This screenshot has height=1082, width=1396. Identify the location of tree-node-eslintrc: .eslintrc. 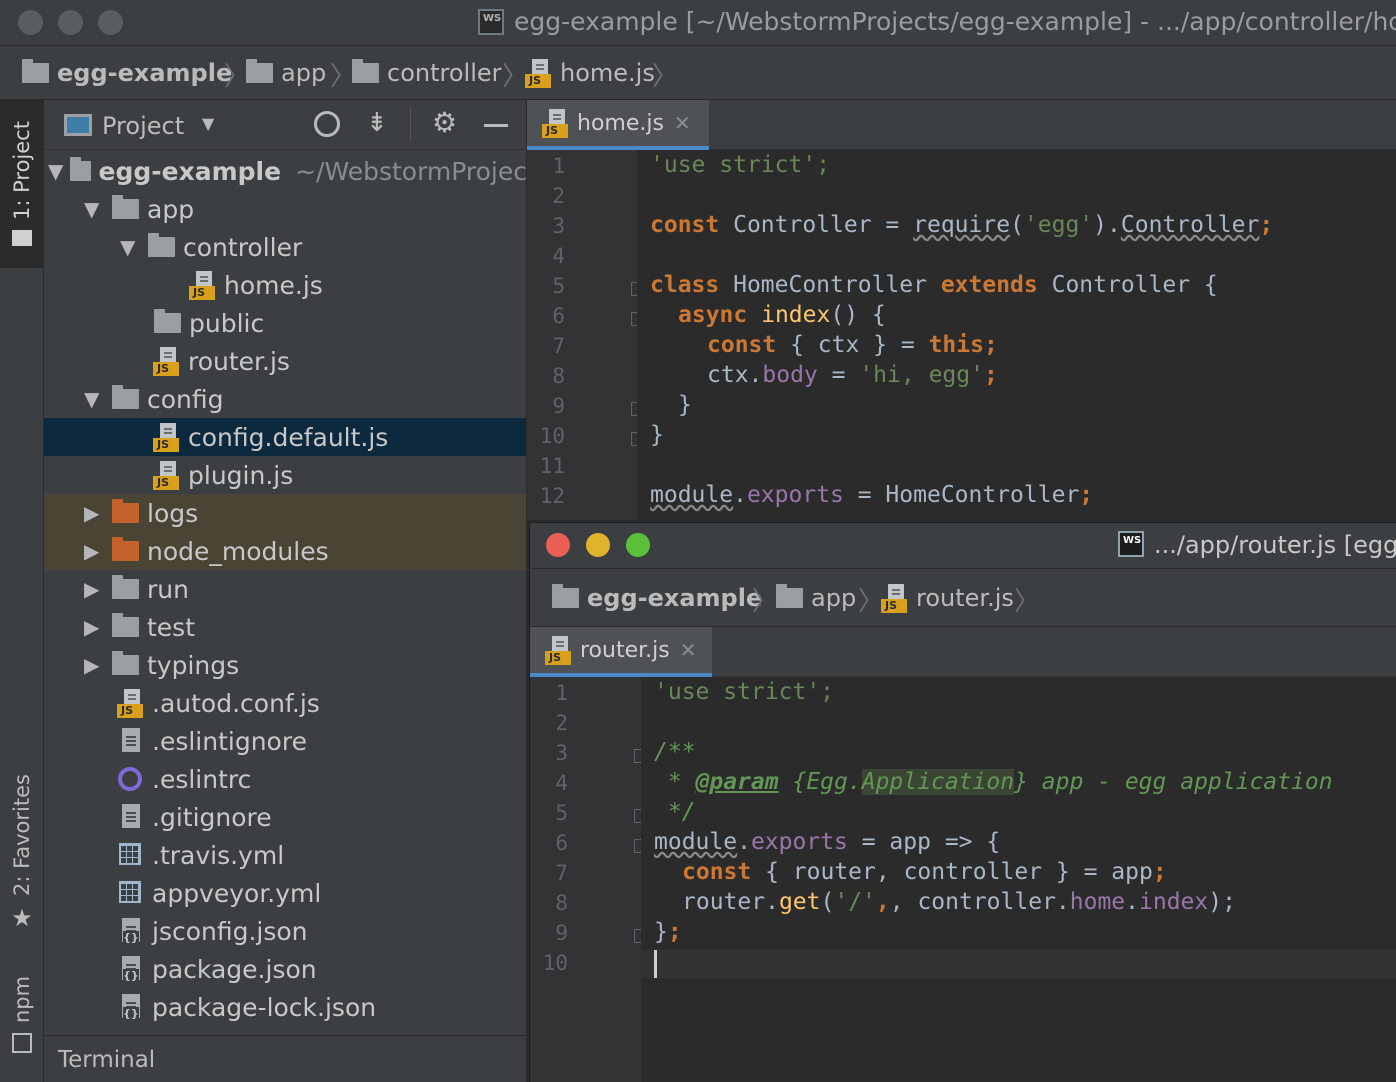
(285, 779).